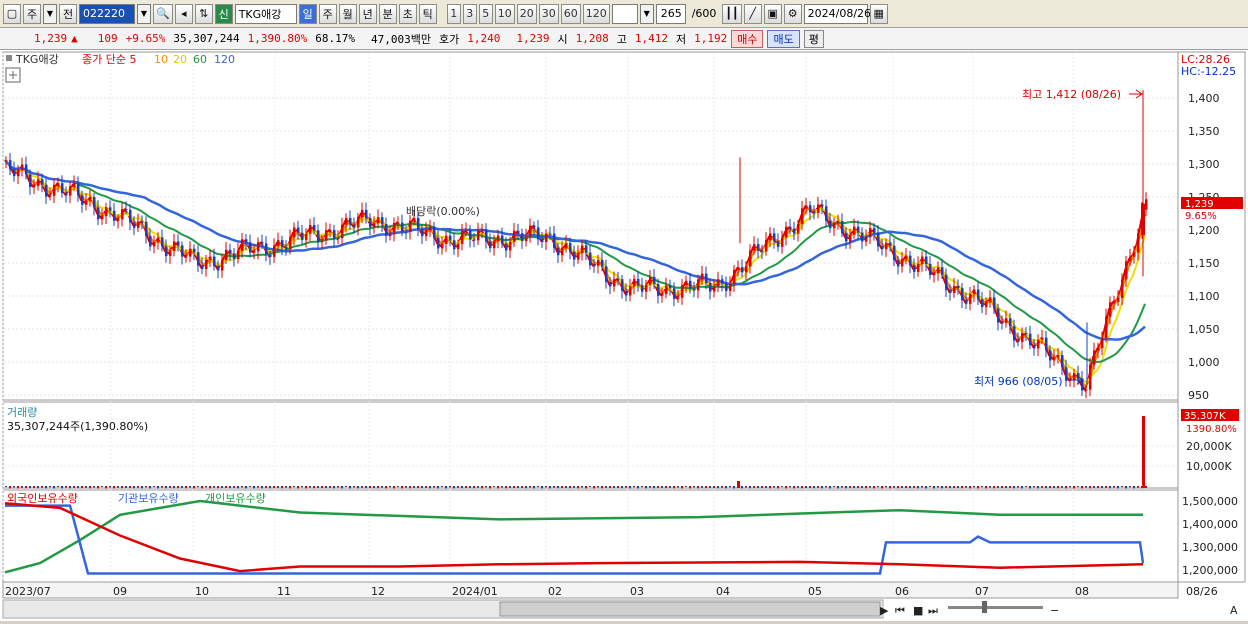 This screenshot has width=1248, height=624. I want to click on period-daily: 일, so click(307, 13).